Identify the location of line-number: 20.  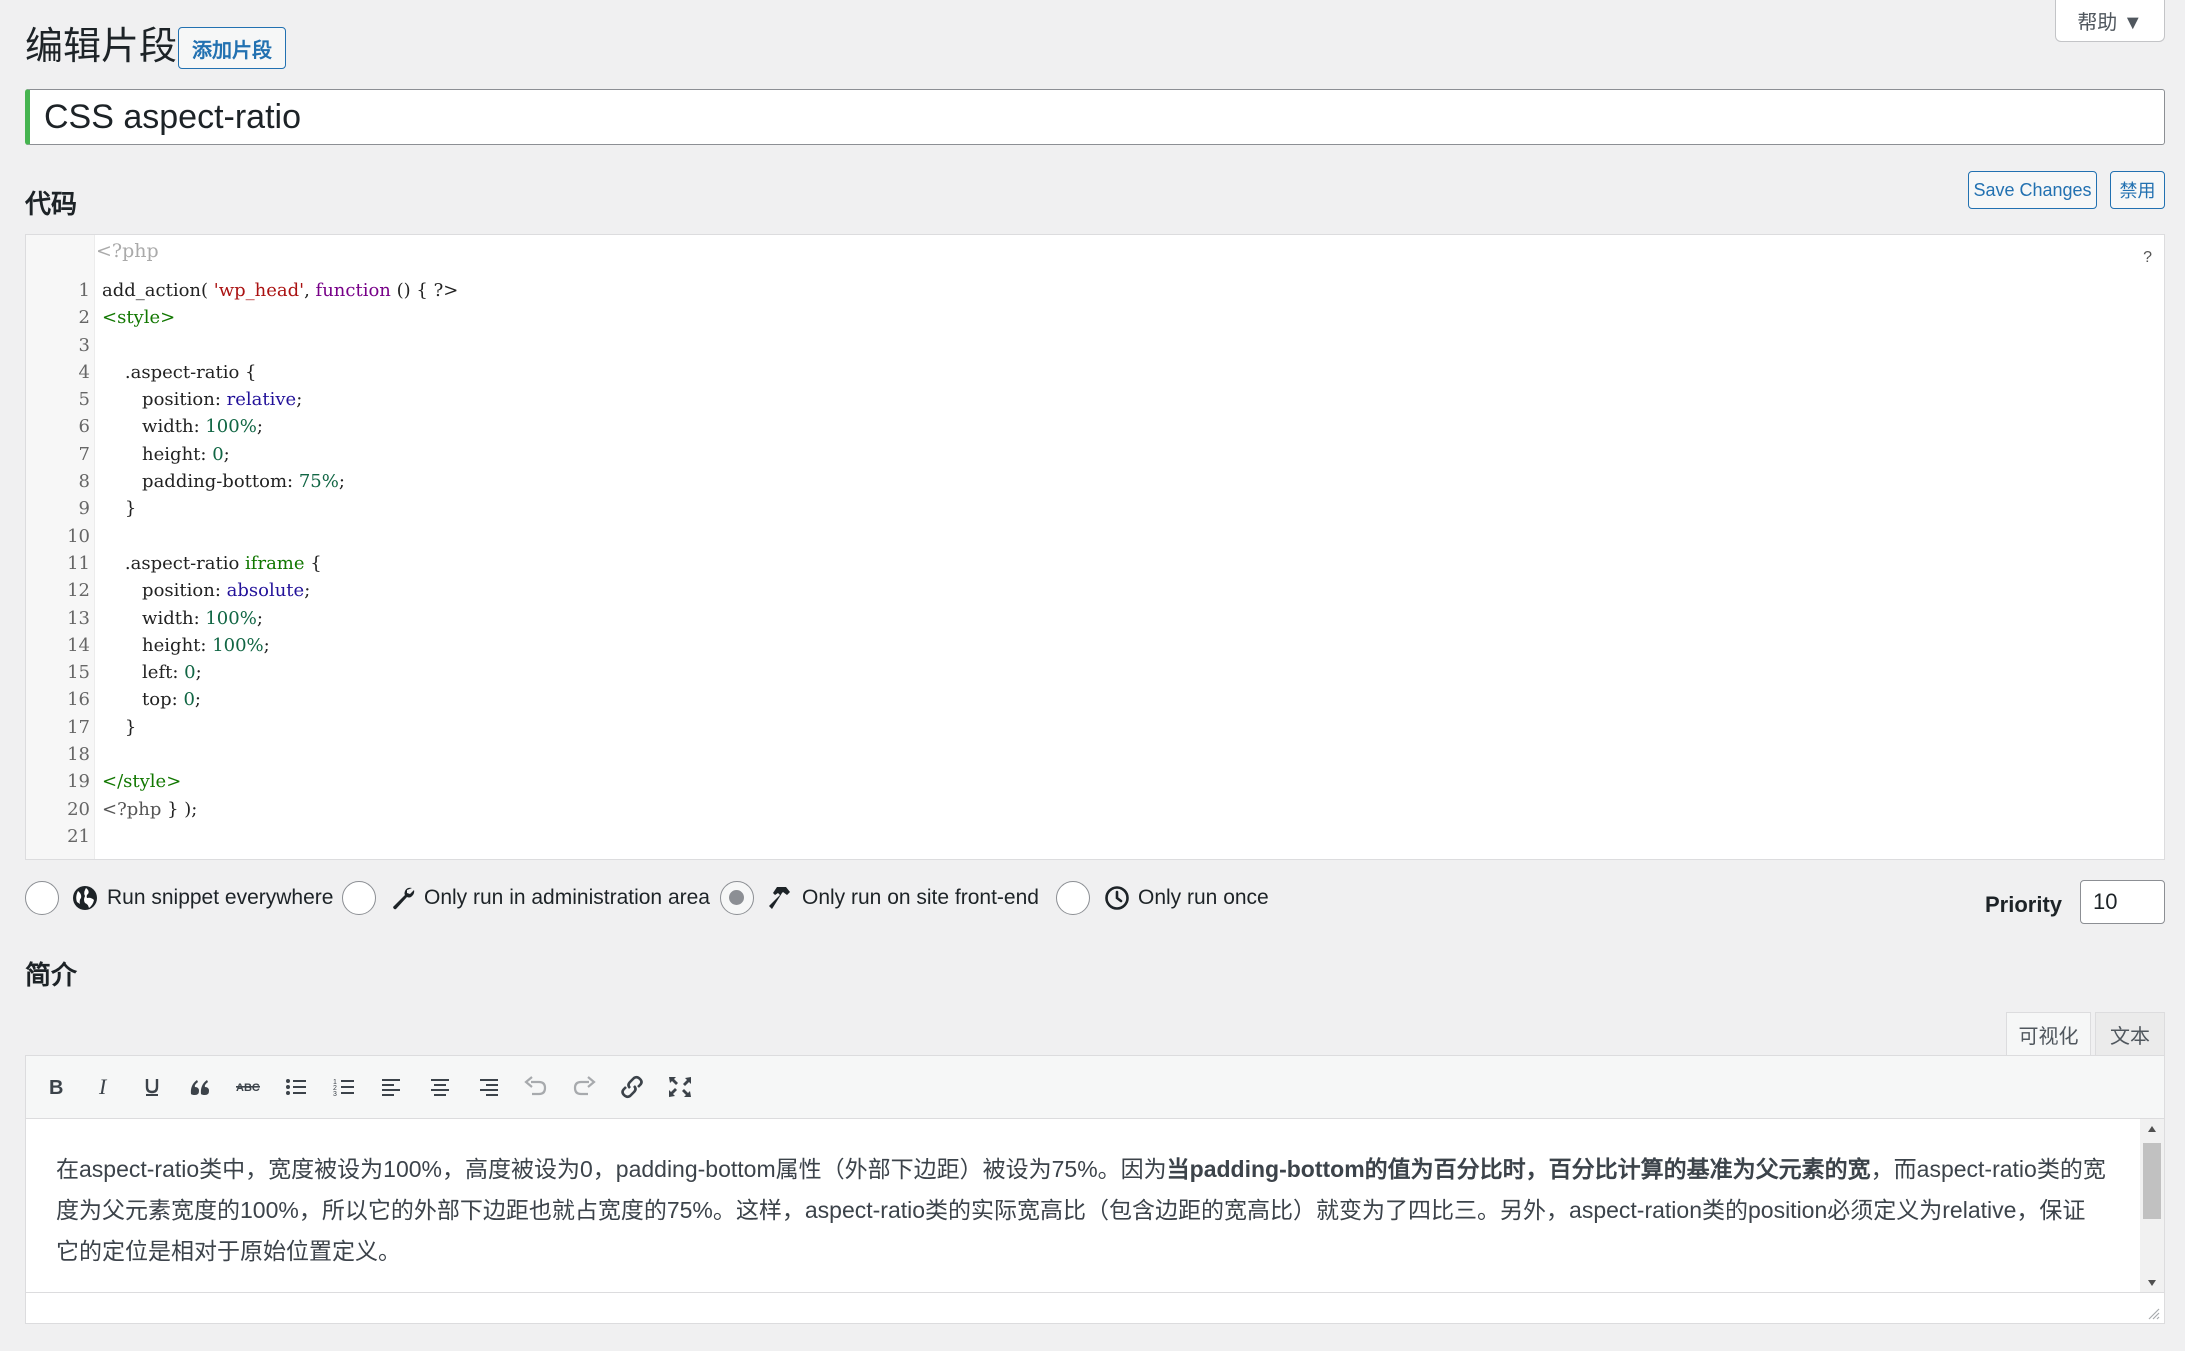
(78, 809).